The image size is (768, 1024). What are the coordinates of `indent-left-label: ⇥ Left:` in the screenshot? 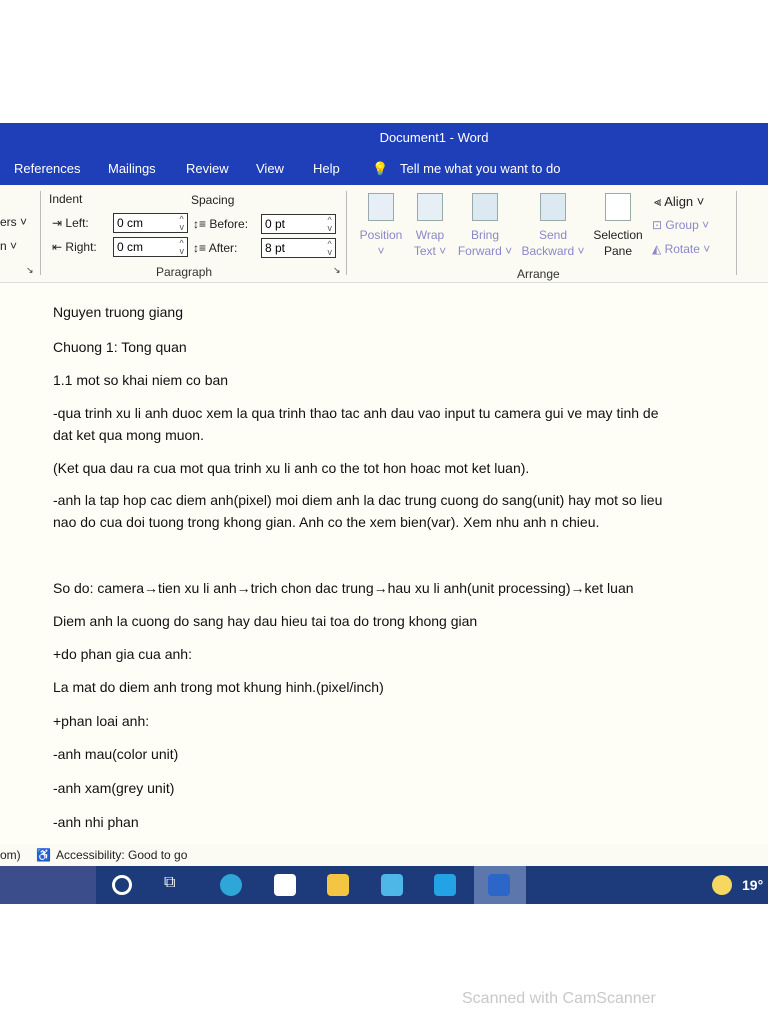 It's located at (70, 223).